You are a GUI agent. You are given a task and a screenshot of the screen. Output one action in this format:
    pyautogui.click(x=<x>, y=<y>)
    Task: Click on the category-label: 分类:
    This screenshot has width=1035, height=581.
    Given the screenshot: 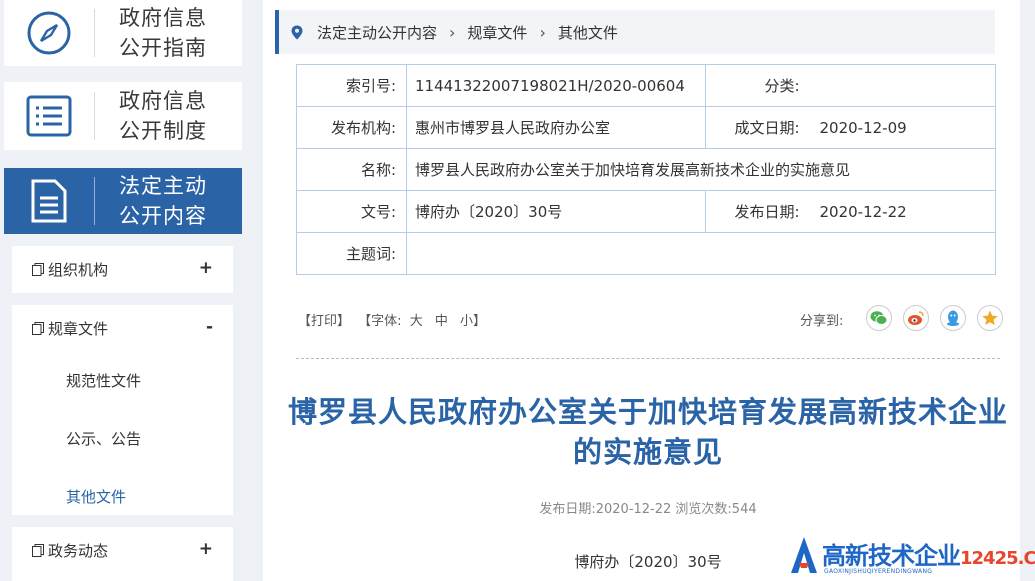 What is the action you would take?
    pyautogui.click(x=757, y=85)
    